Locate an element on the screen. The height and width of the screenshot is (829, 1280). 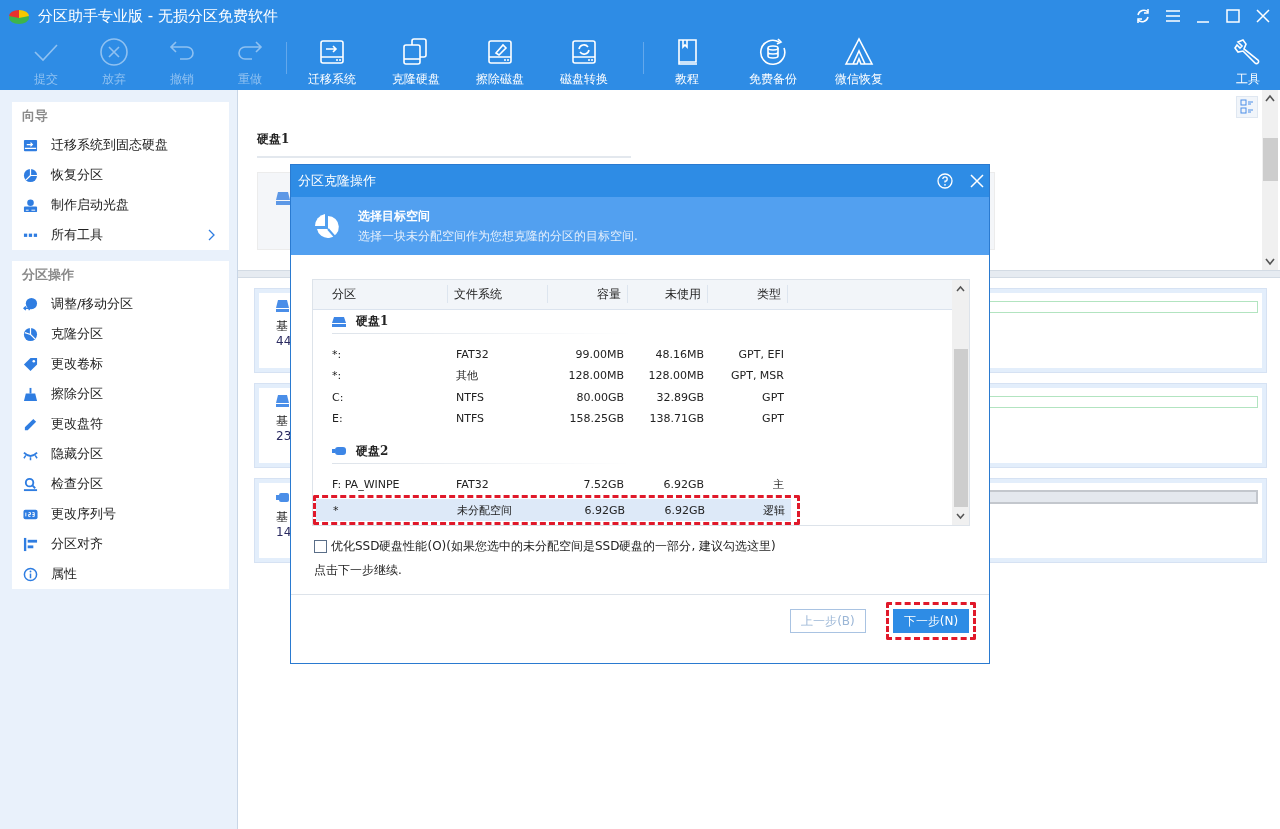
sidebar-item: 属性 is located at coordinates (120, 574).